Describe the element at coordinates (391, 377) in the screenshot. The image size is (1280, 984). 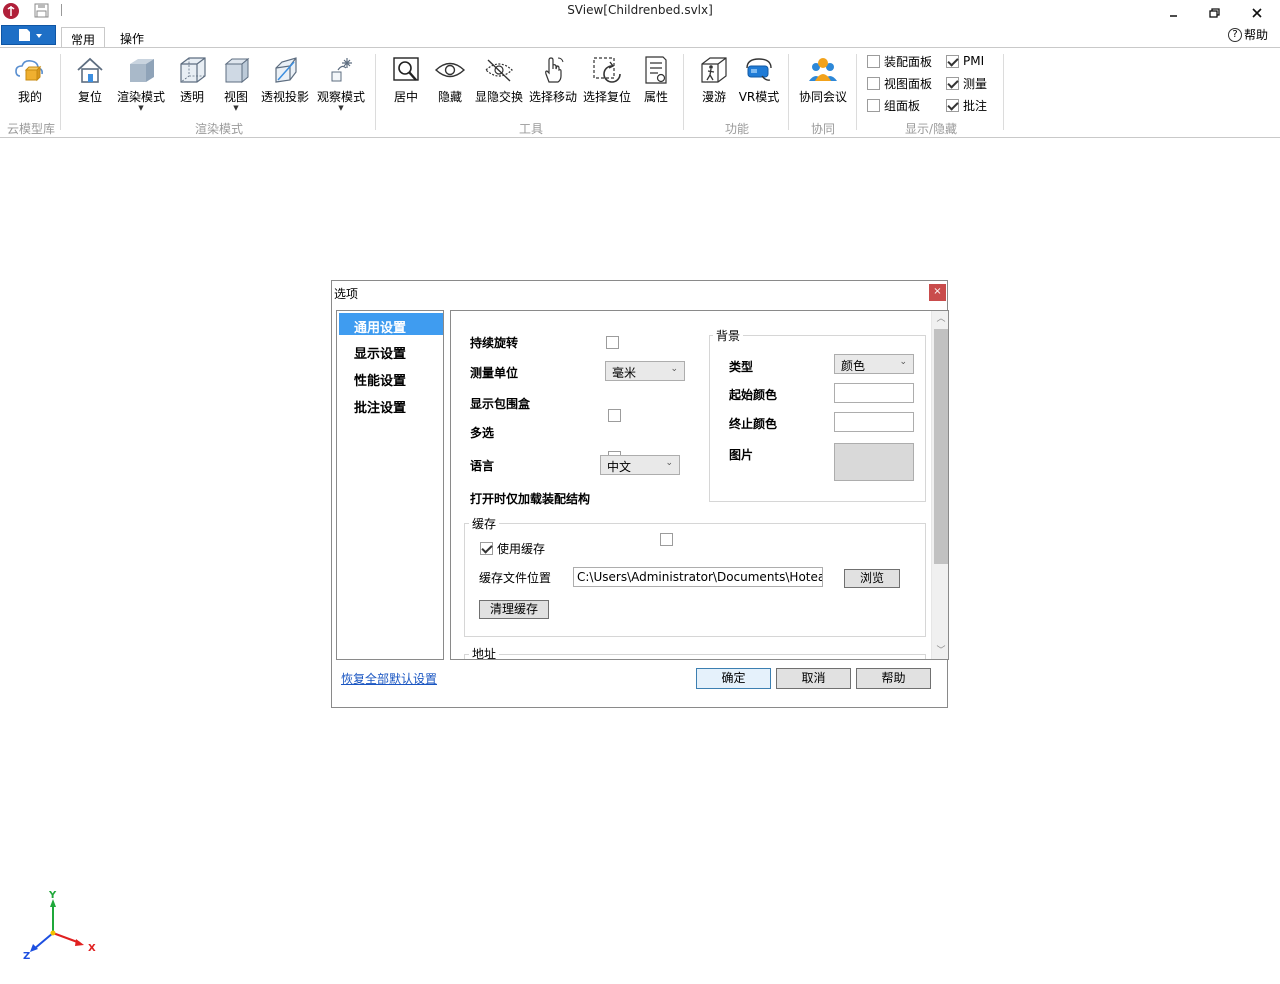
I see `nav-performance-settings: 性能设置` at that location.